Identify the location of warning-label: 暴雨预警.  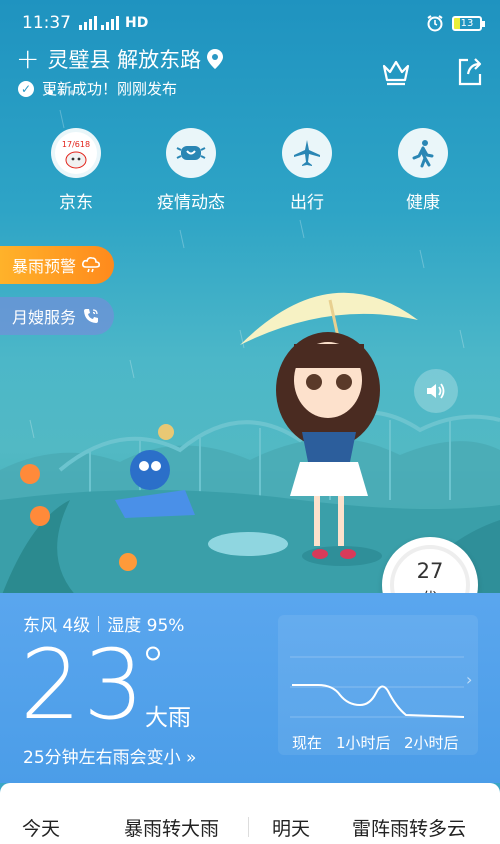
(44, 266).